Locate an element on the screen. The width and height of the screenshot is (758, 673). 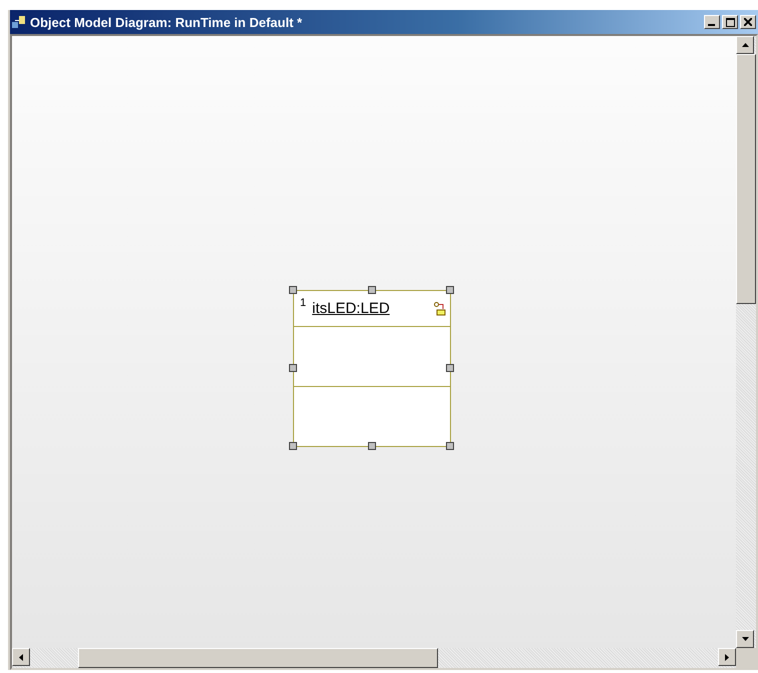
right-arrow-icon is located at coordinates (727, 657).